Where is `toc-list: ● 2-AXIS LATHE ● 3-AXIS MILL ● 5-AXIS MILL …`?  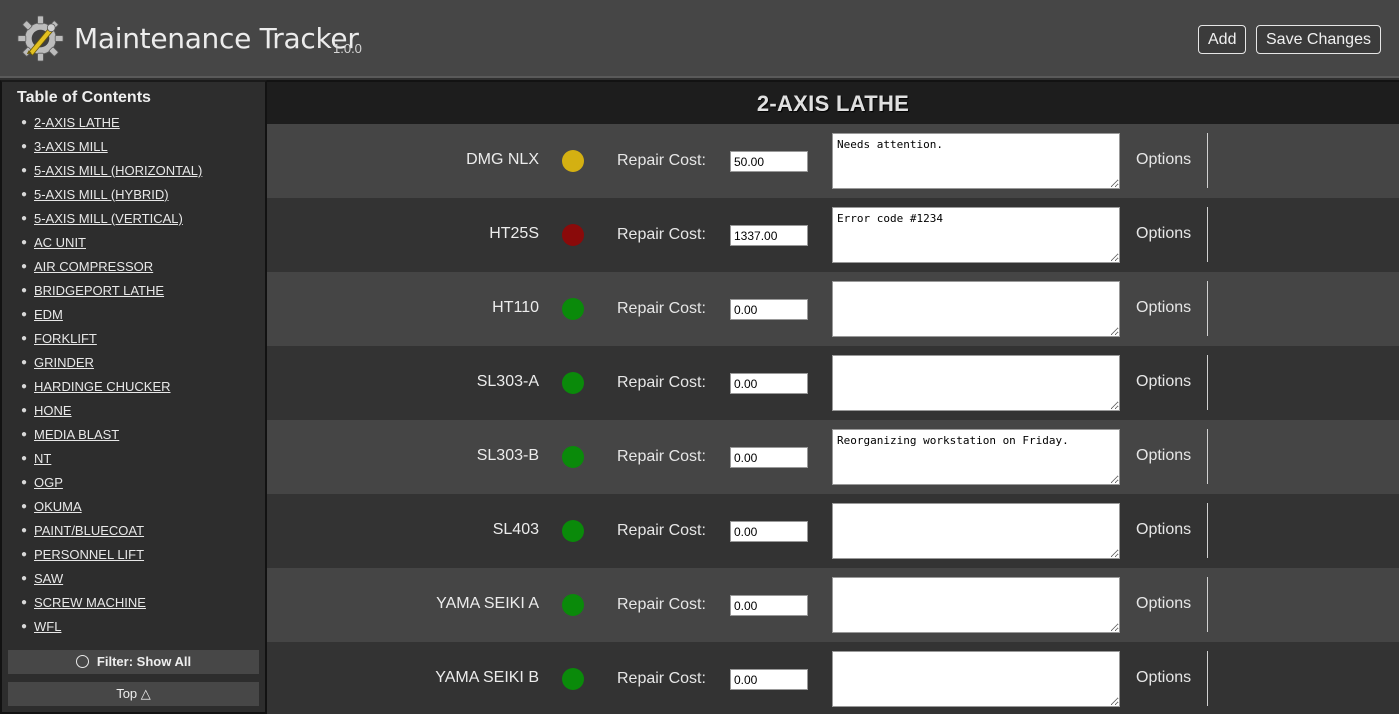
toc-list: ● 2-AXIS LATHE ● 3-AXIS MILL ● 5-AXIS MILL … is located at coordinates (111, 378).